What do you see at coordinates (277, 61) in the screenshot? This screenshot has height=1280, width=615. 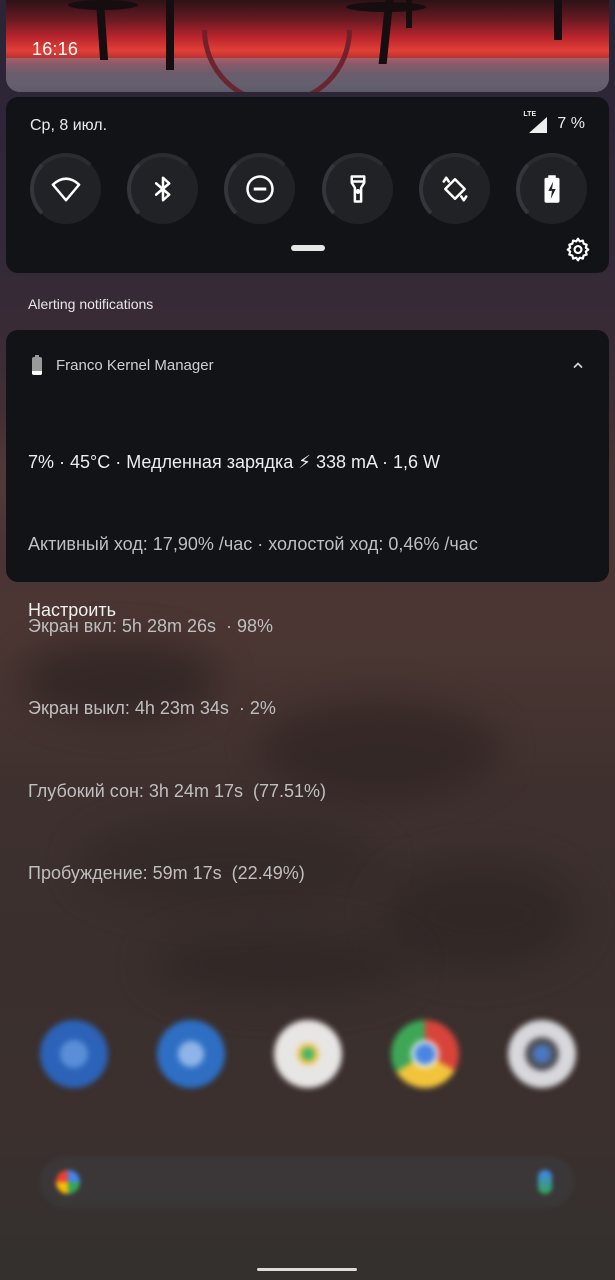 I see `swing-rope` at bounding box center [277, 61].